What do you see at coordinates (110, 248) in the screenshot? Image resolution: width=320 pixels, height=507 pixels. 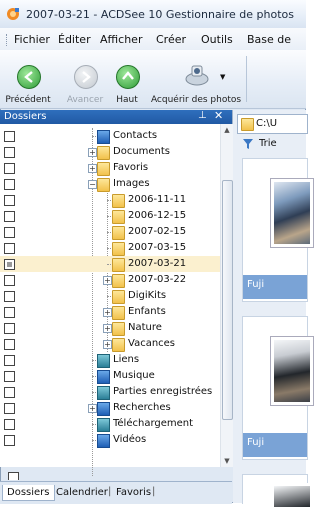 I see `folder-tree-row: 2007-03-15` at bounding box center [110, 248].